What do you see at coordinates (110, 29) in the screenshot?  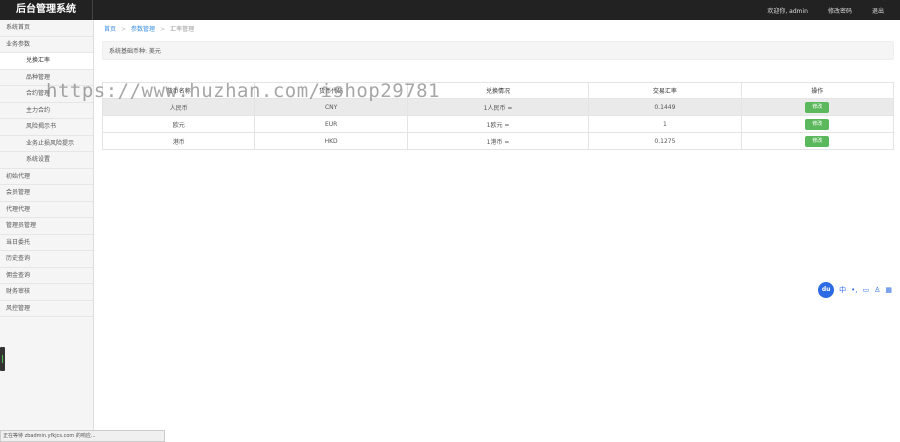 I see `breadcrumb-home: 首页` at bounding box center [110, 29].